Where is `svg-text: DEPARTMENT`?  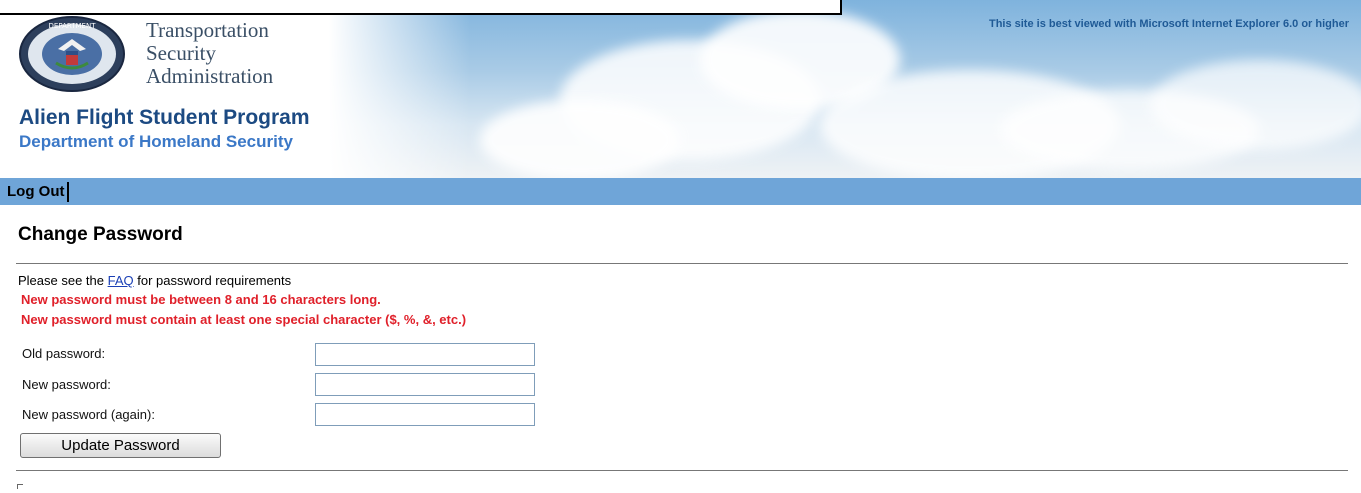 svg-text: DEPARTMENT is located at coordinates (73, 26).